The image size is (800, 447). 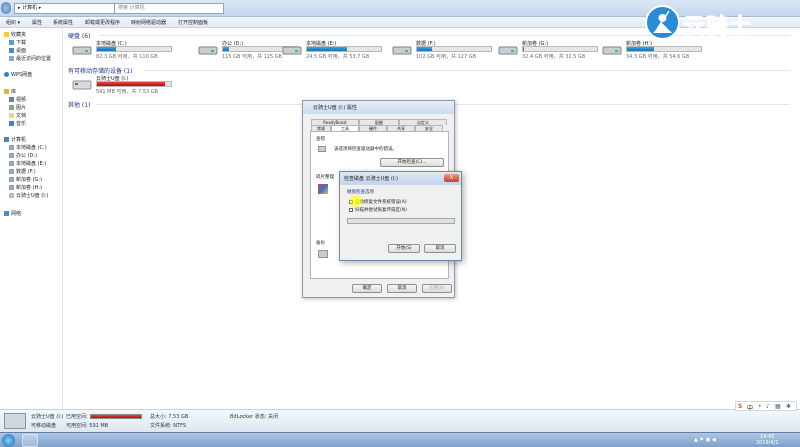 What do you see at coordinates (26, 172) in the screenshot?
I see `nav-label: 数据 (F:)` at bounding box center [26, 172].